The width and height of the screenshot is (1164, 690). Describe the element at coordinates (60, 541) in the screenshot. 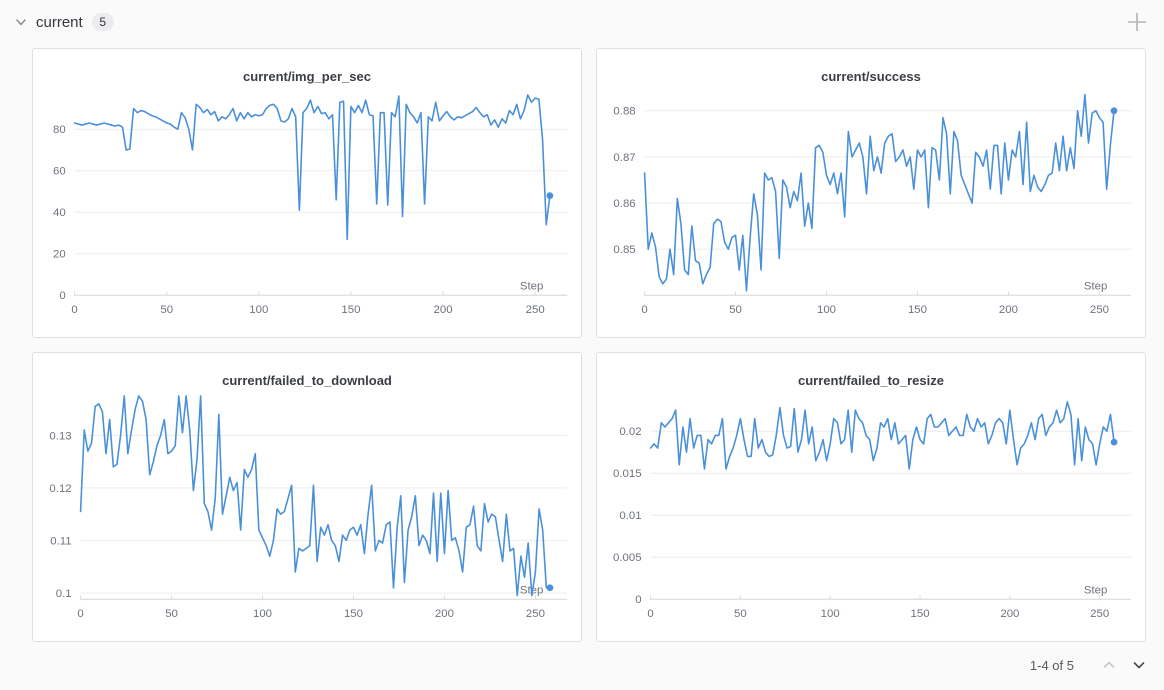

I see `y-tick-label: 0.11` at that location.